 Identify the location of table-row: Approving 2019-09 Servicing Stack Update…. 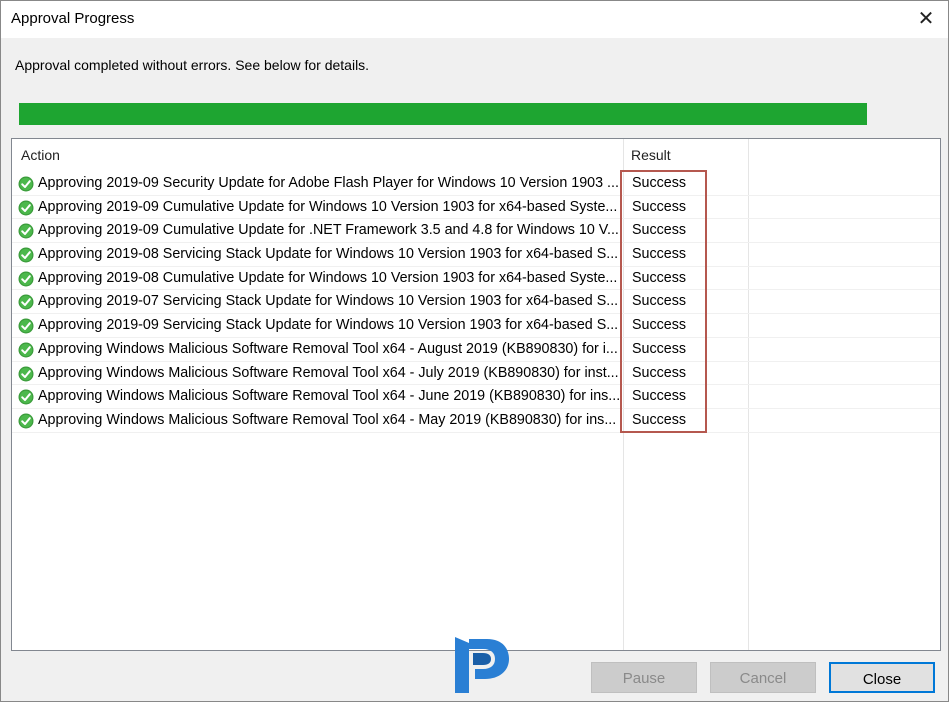
(476, 326).